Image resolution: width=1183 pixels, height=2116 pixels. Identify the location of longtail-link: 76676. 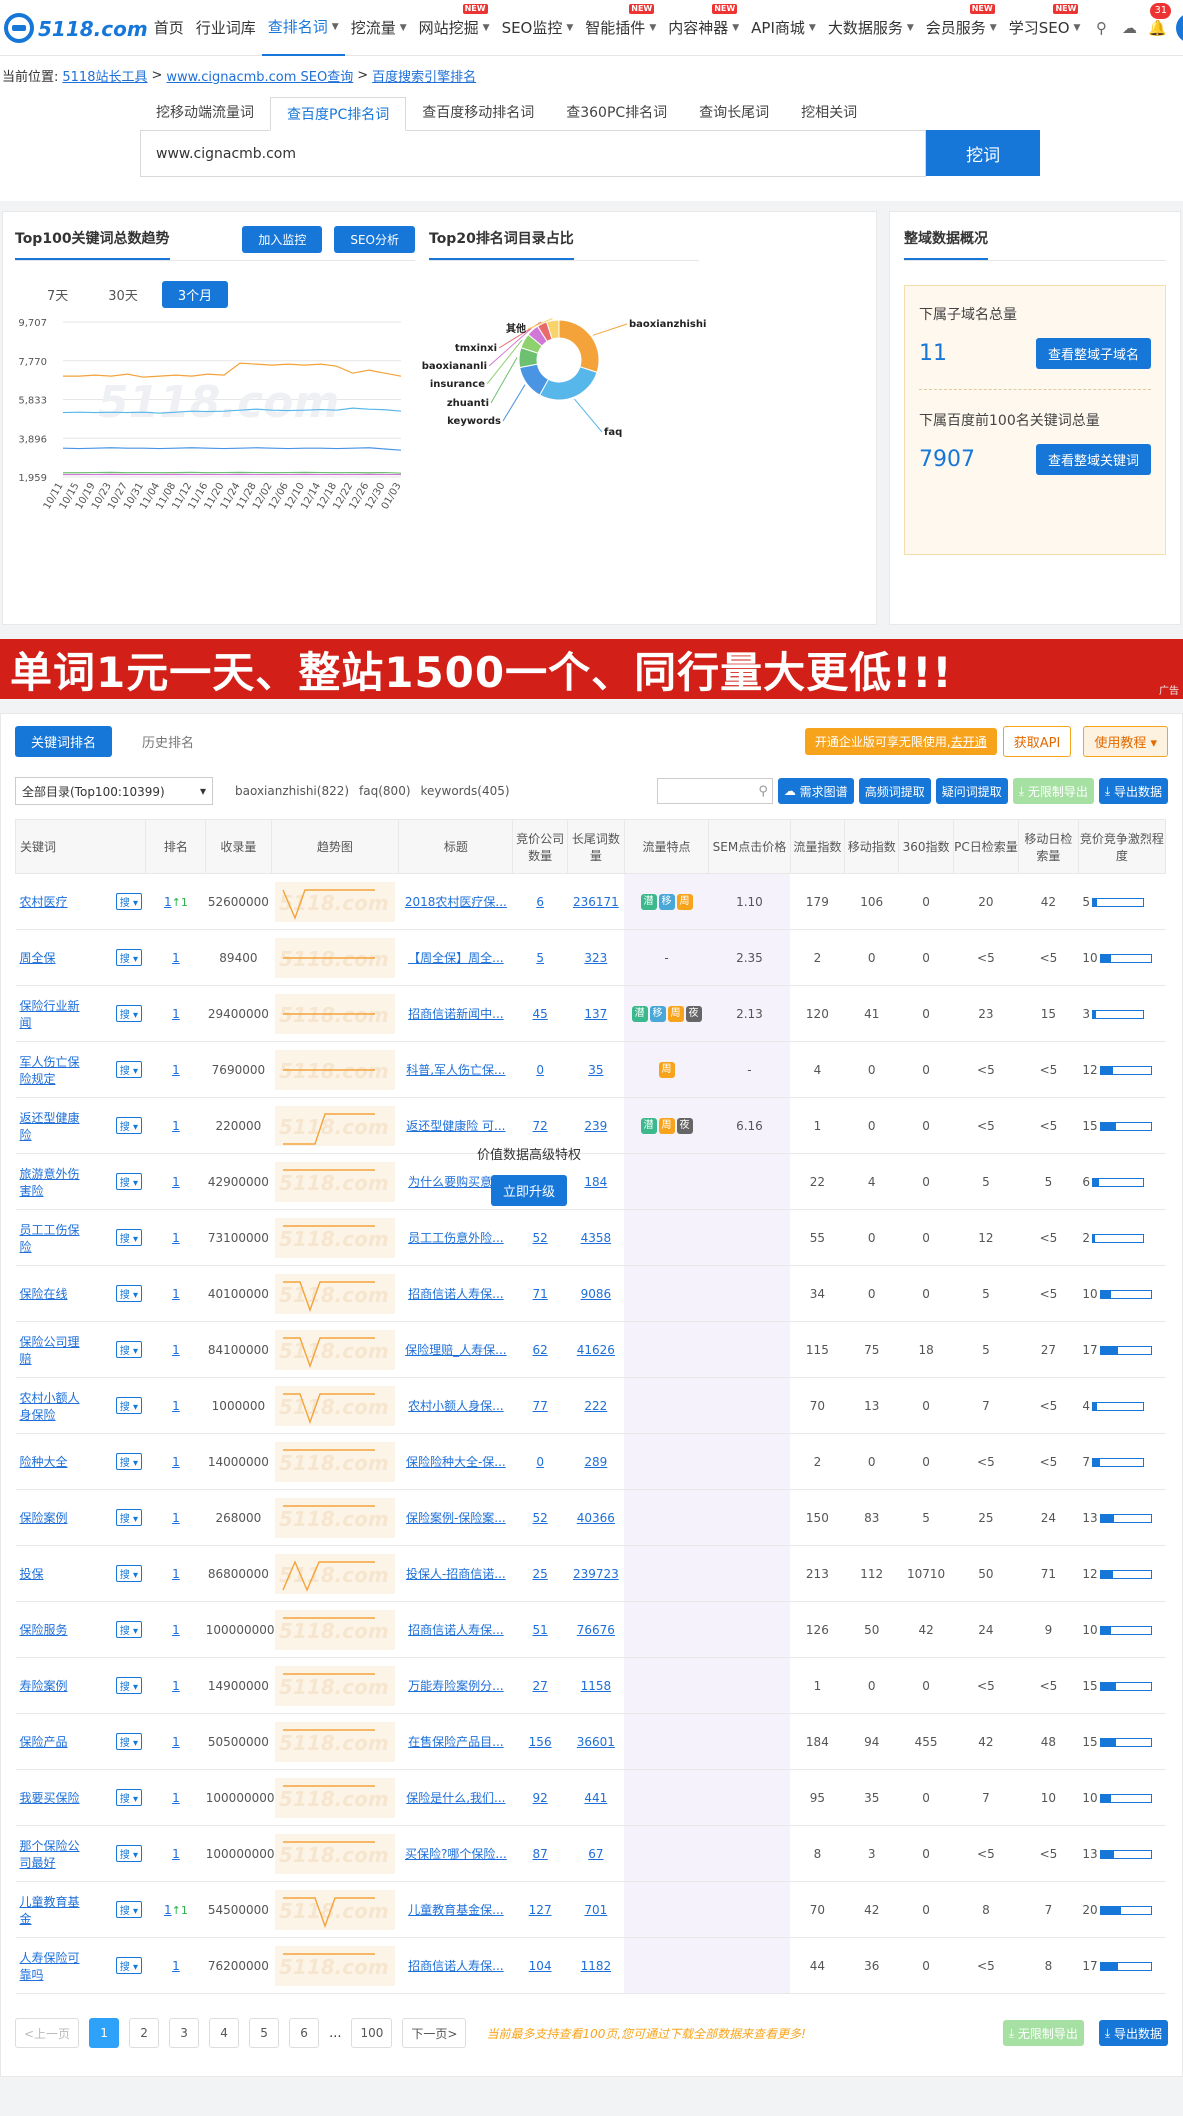
(596, 1630).